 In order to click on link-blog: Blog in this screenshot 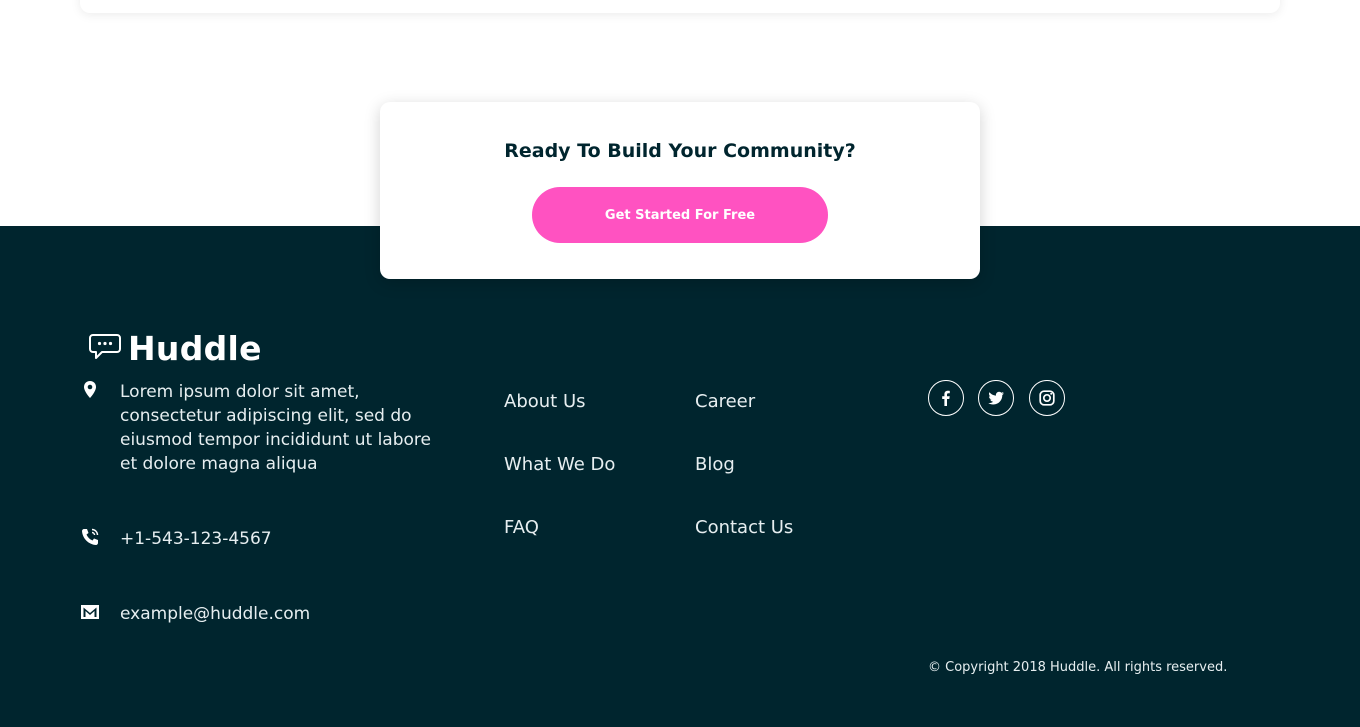, I will do `click(715, 465)`.